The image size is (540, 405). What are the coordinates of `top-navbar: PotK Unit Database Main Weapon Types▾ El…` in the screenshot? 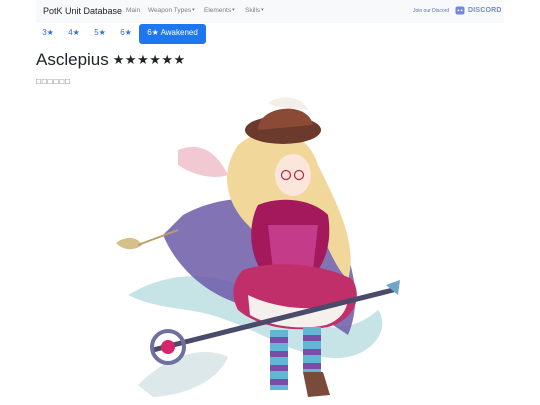 It's located at (270, 11).